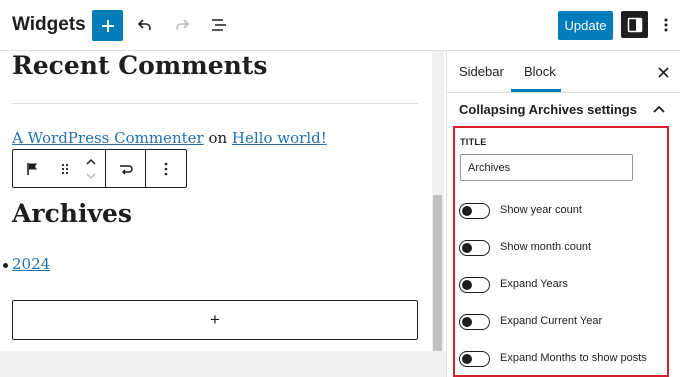 The height and width of the screenshot is (377, 680). I want to click on drag-handle, so click(65, 168).